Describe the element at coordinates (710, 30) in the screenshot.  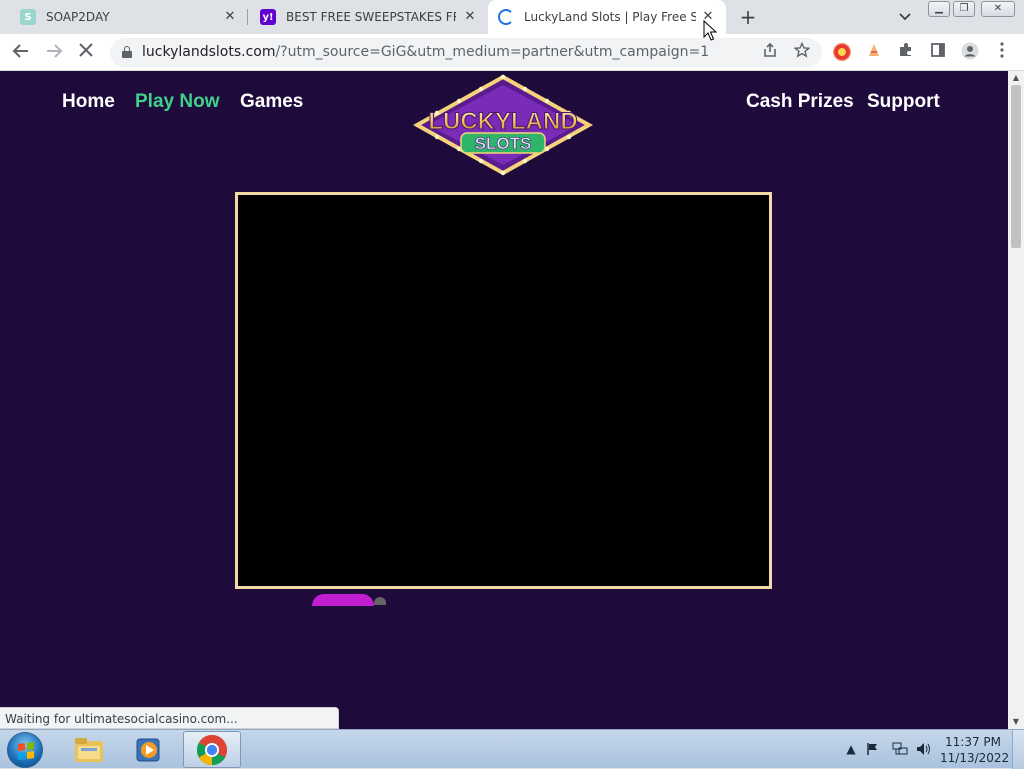
I see `mouse-cursor-icon` at that location.